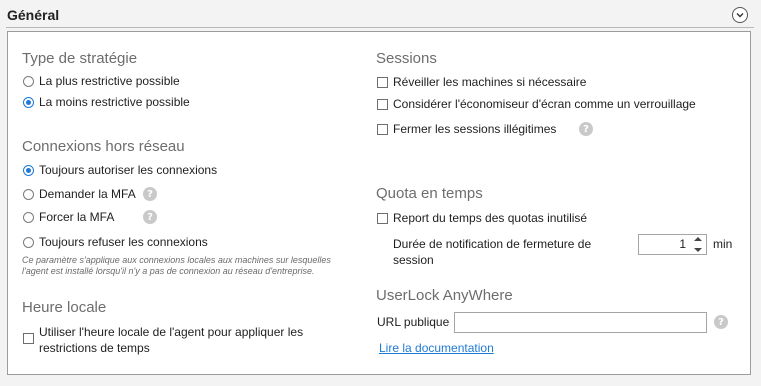 The height and width of the screenshot is (386, 761). I want to click on decrement-arrow-icon, so click(698, 250).